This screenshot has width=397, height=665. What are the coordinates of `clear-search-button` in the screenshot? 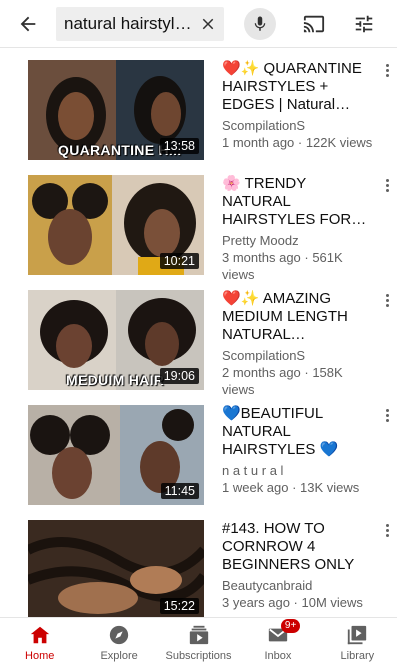 It's located at (208, 24).